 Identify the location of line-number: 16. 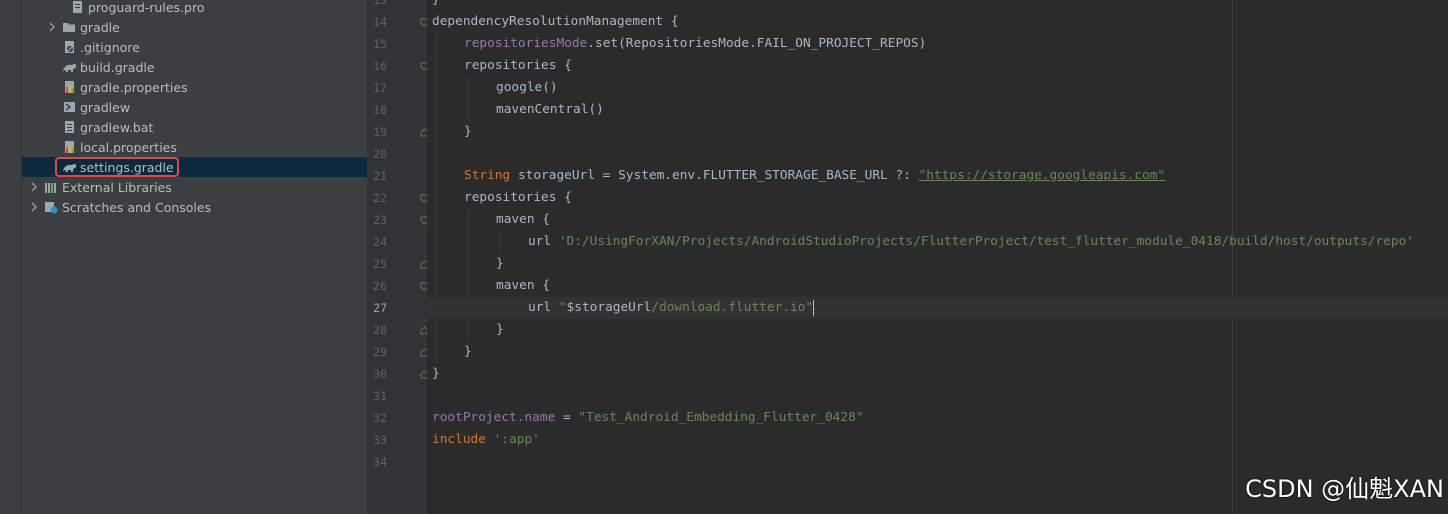
(380, 66).